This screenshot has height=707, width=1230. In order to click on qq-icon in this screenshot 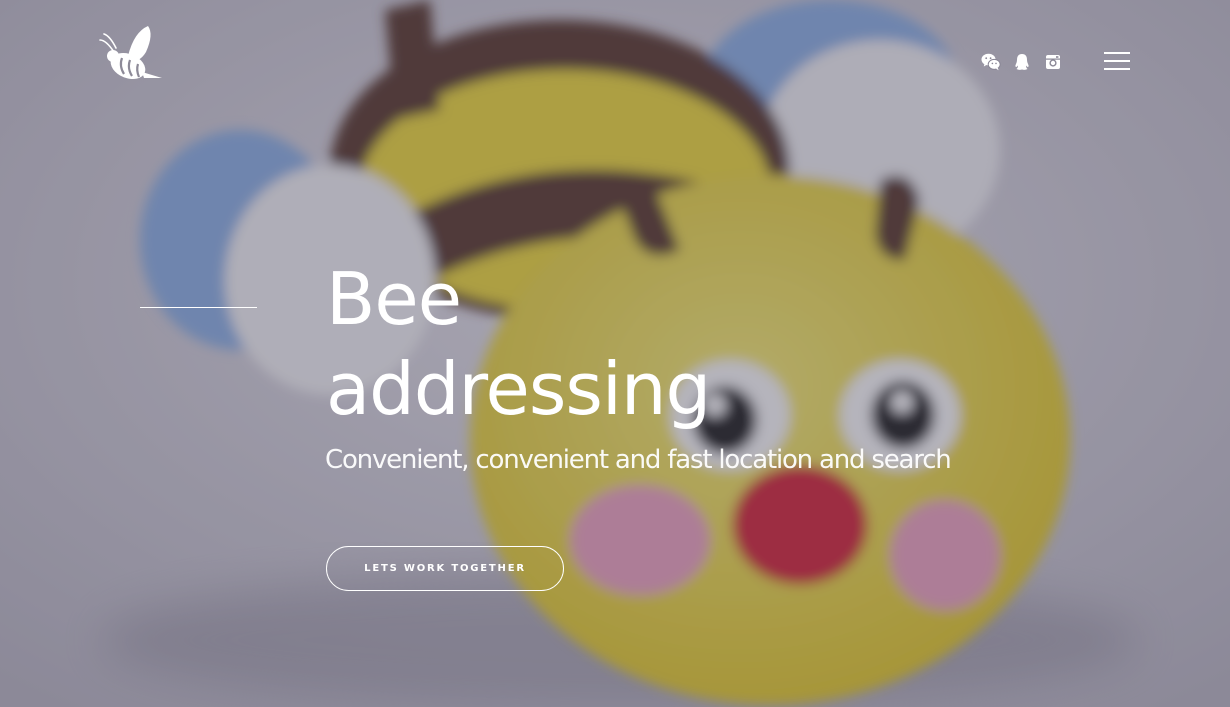, I will do `click(1022, 62)`.